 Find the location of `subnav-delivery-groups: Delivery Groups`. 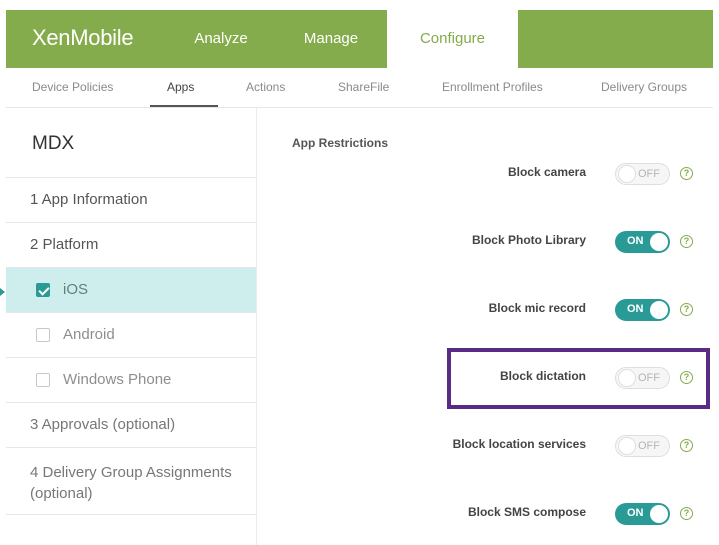

subnav-delivery-groups: Delivery Groups is located at coordinates (644, 87).